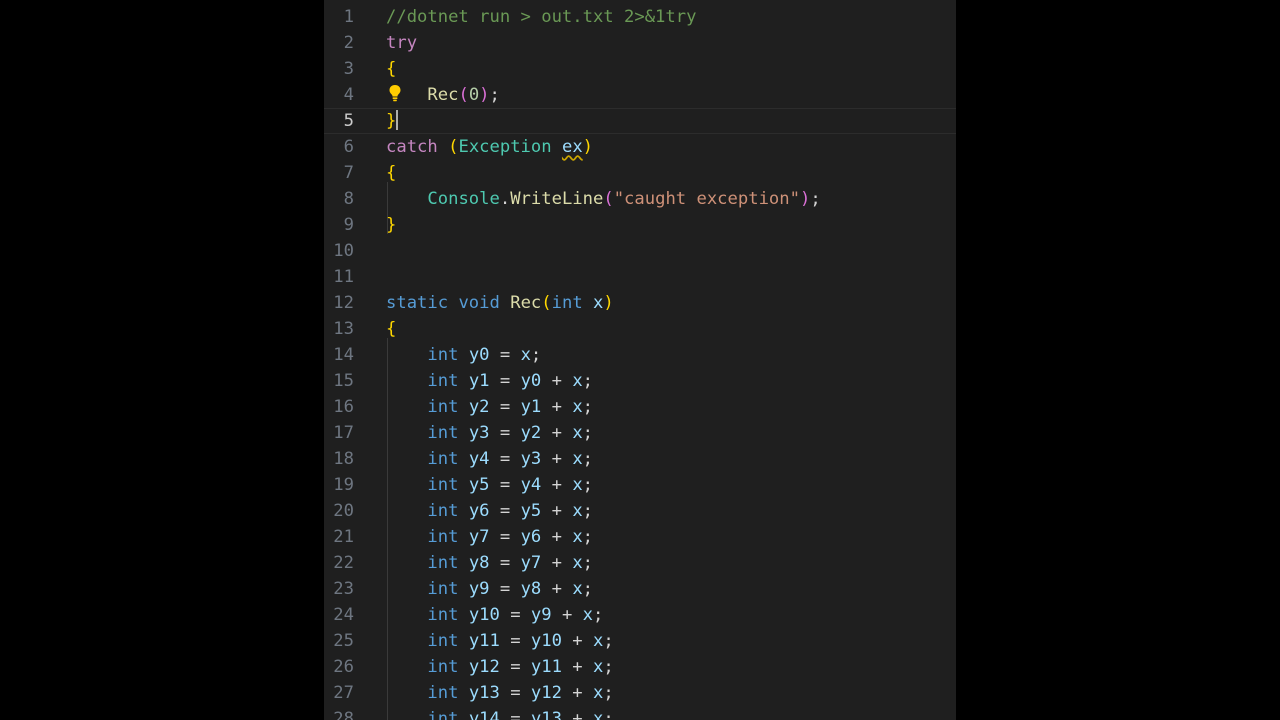 This screenshot has width=1280, height=720. I want to click on code-token: y8, so click(531, 589).